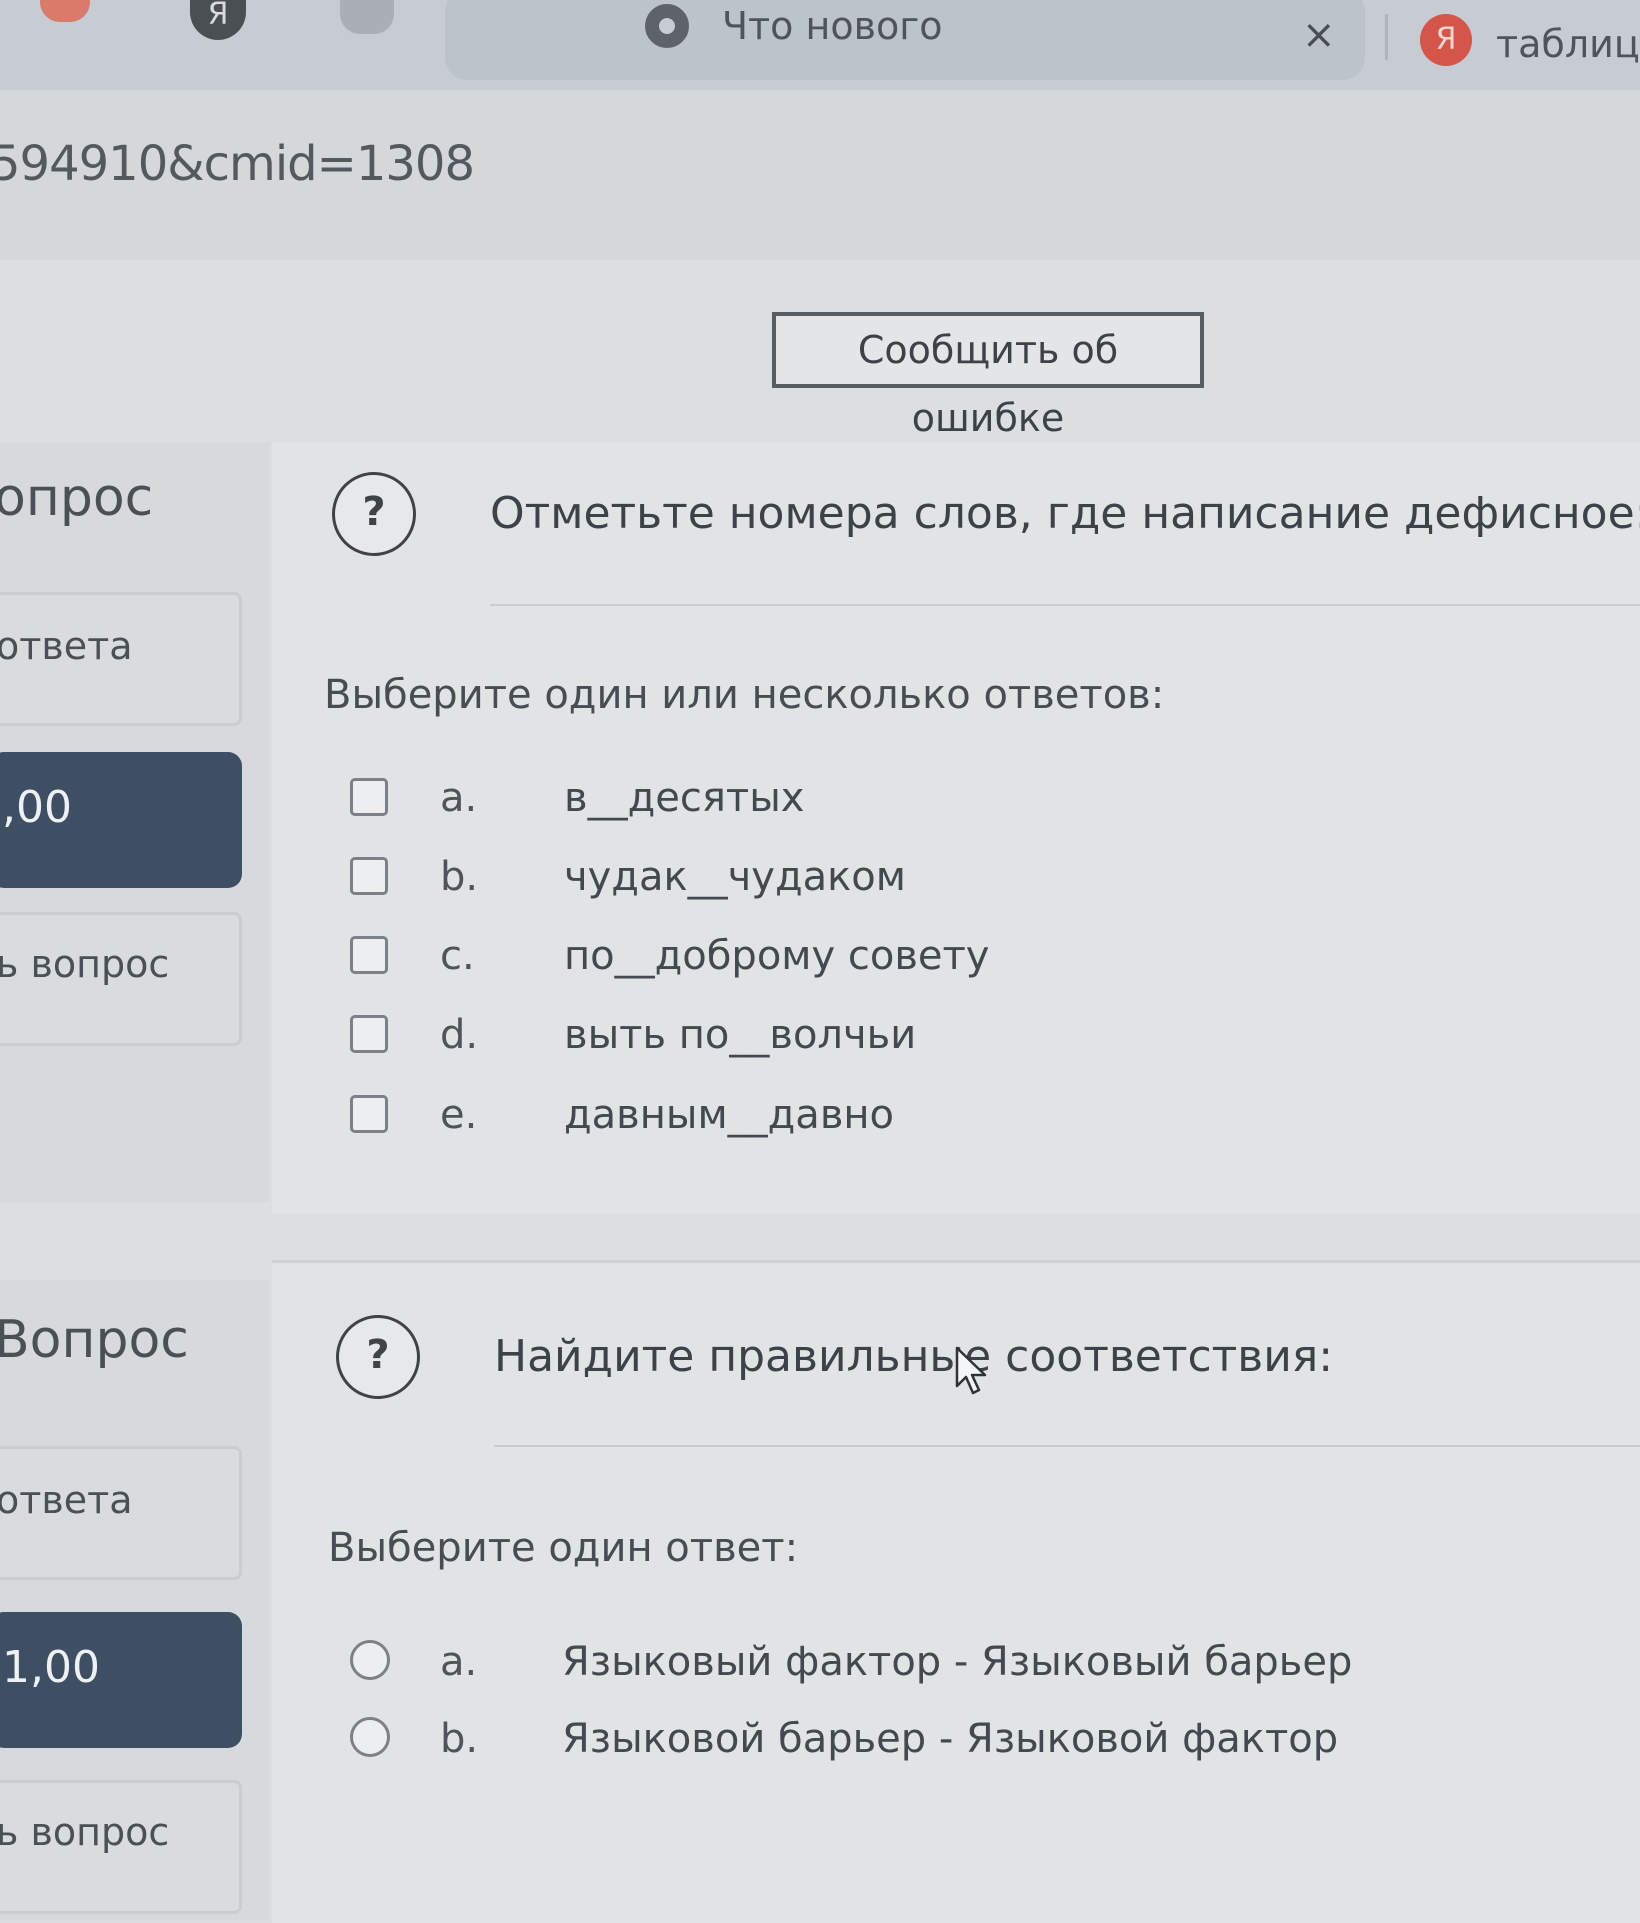 Image resolution: width=1640 pixels, height=1923 pixels. What do you see at coordinates (1386, 37) in the screenshot?
I see `tab-separator` at bounding box center [1386, 37].